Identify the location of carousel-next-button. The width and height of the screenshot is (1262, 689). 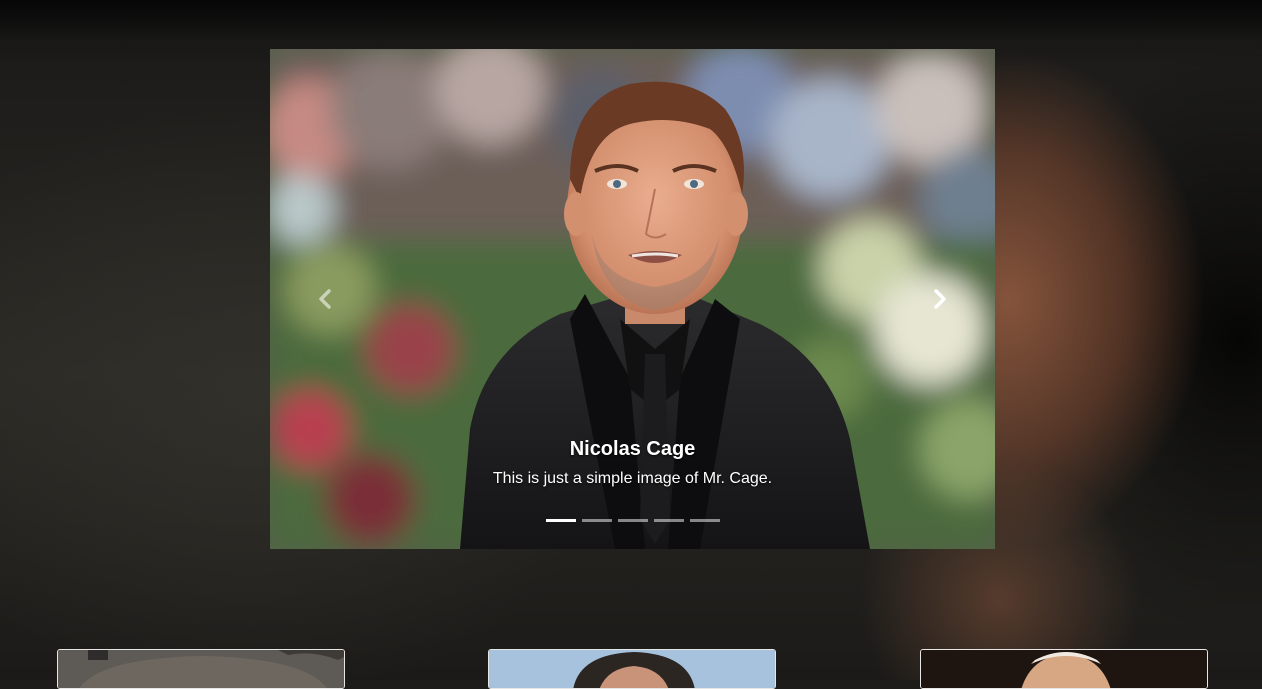
(940, 299).